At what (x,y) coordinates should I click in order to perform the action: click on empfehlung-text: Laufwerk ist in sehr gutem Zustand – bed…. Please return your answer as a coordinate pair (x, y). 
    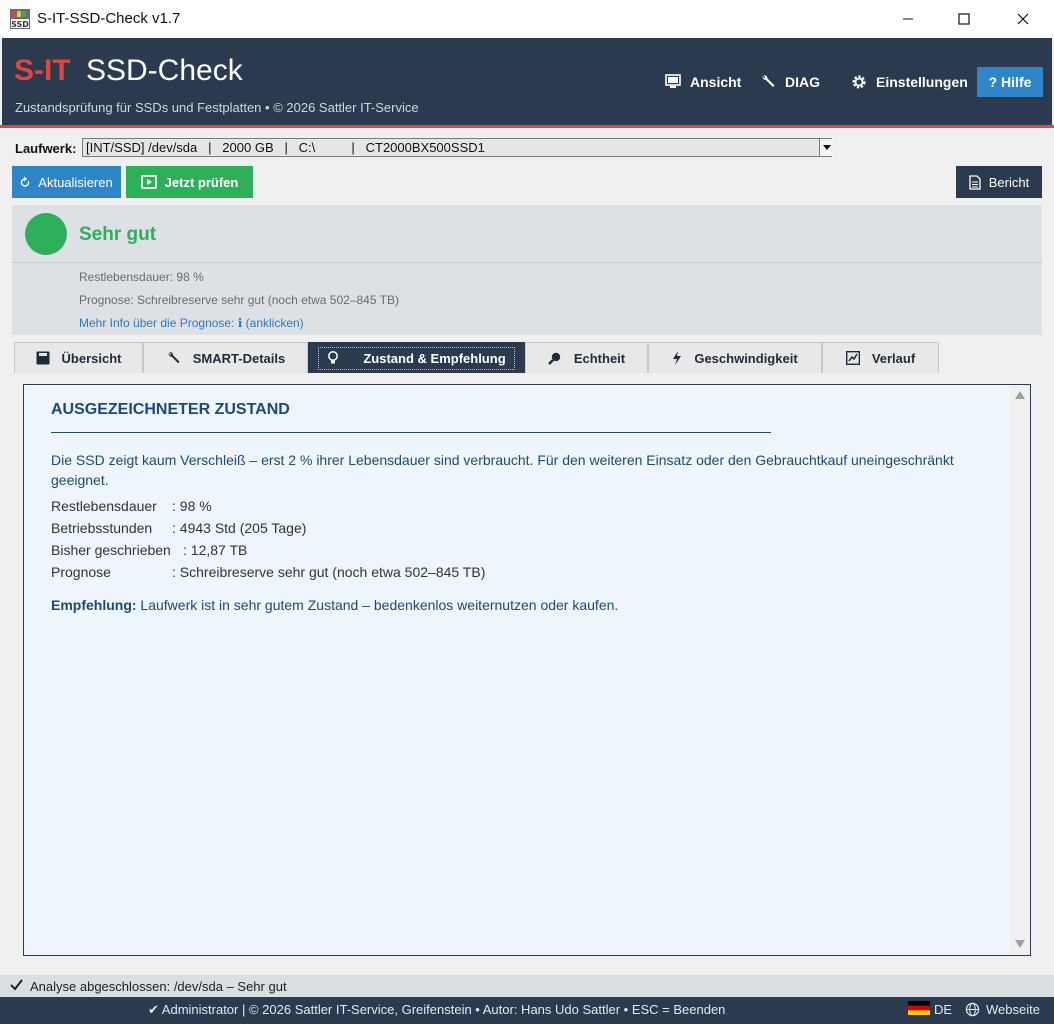
    Looking at the image, I should click on (377, 605).